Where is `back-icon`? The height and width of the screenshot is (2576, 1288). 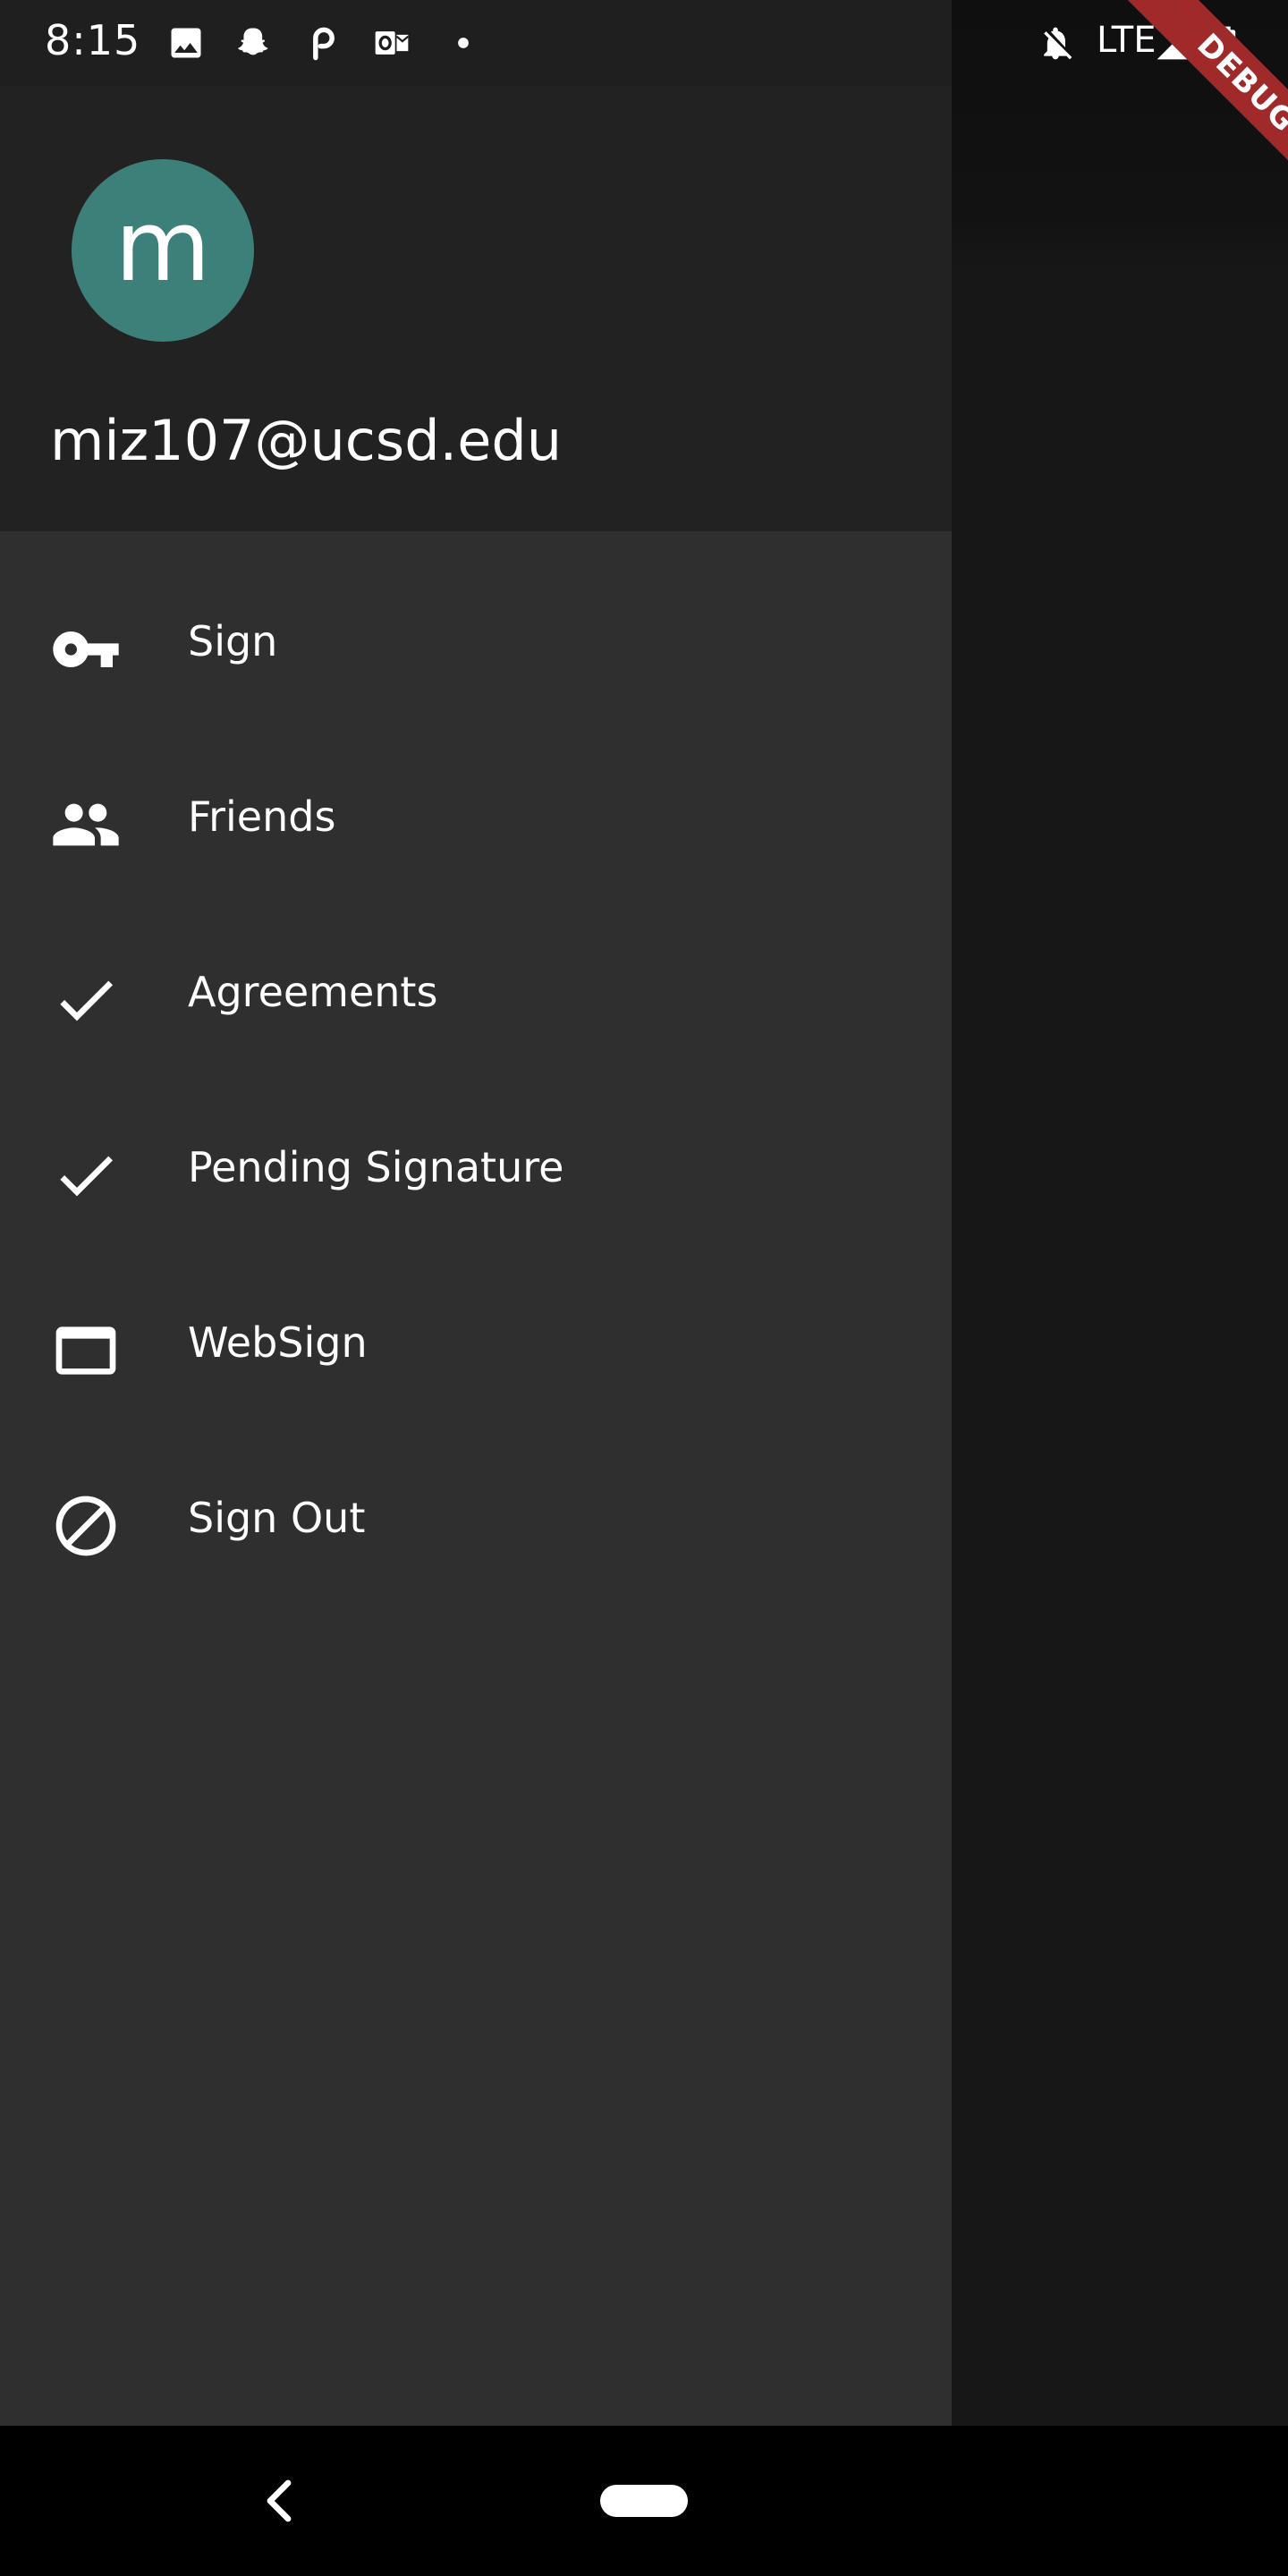 back-icon is located at coordinates (279, 2501).